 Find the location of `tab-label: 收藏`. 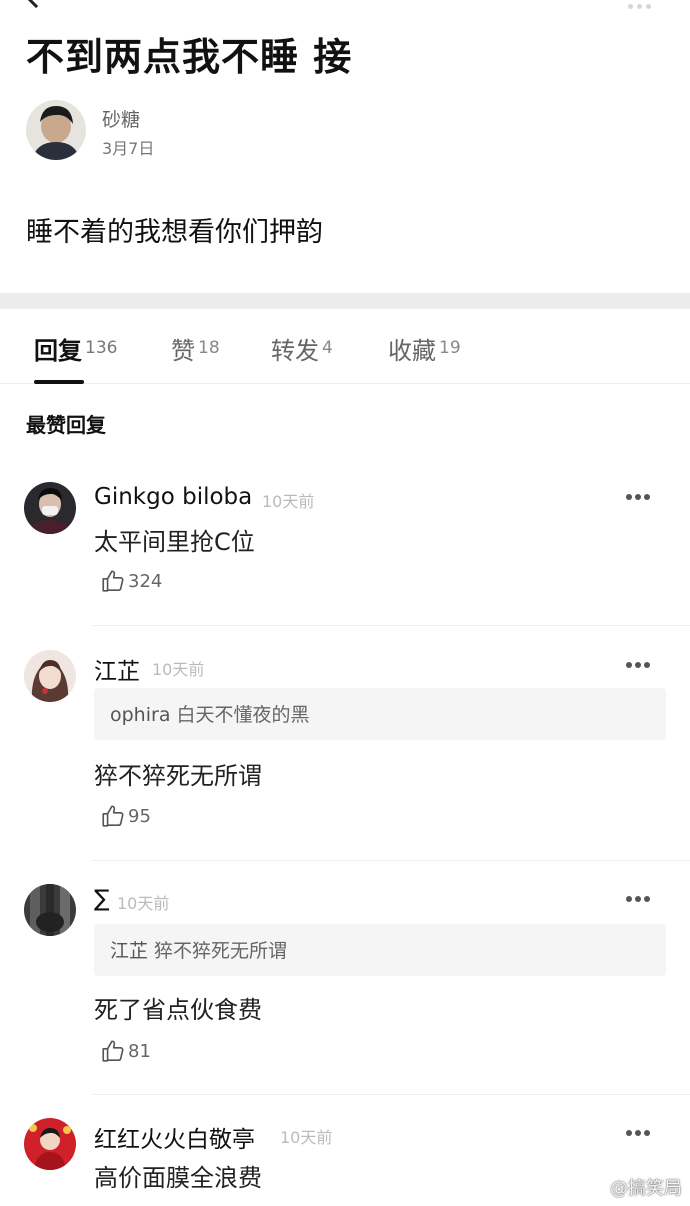

tab-label: 收藏 is located at coordinates (412, 351).